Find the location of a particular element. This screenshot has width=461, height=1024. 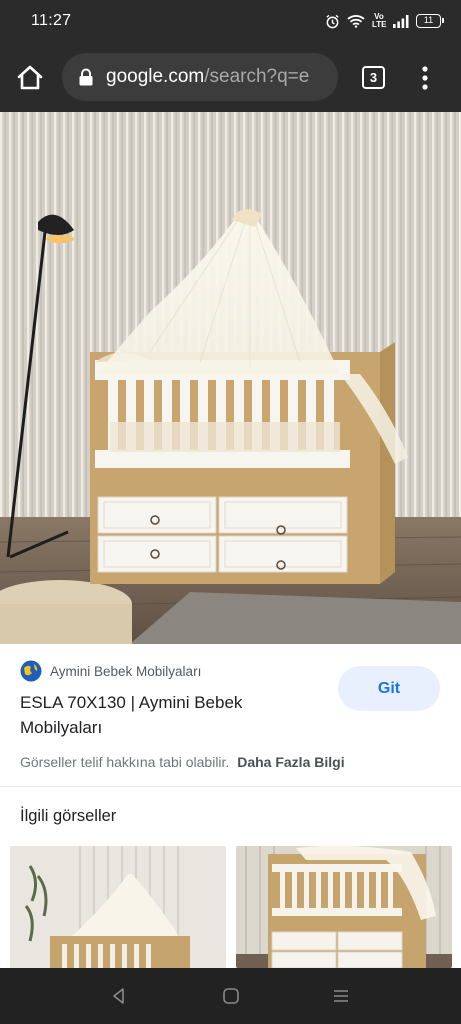

tabs-icon: 3 is located at coordinates (373, 77).